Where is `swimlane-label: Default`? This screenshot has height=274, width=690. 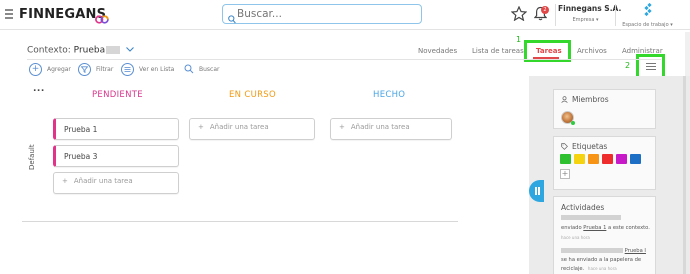 swimlane-label: Default is located at coordinates (32, 157).